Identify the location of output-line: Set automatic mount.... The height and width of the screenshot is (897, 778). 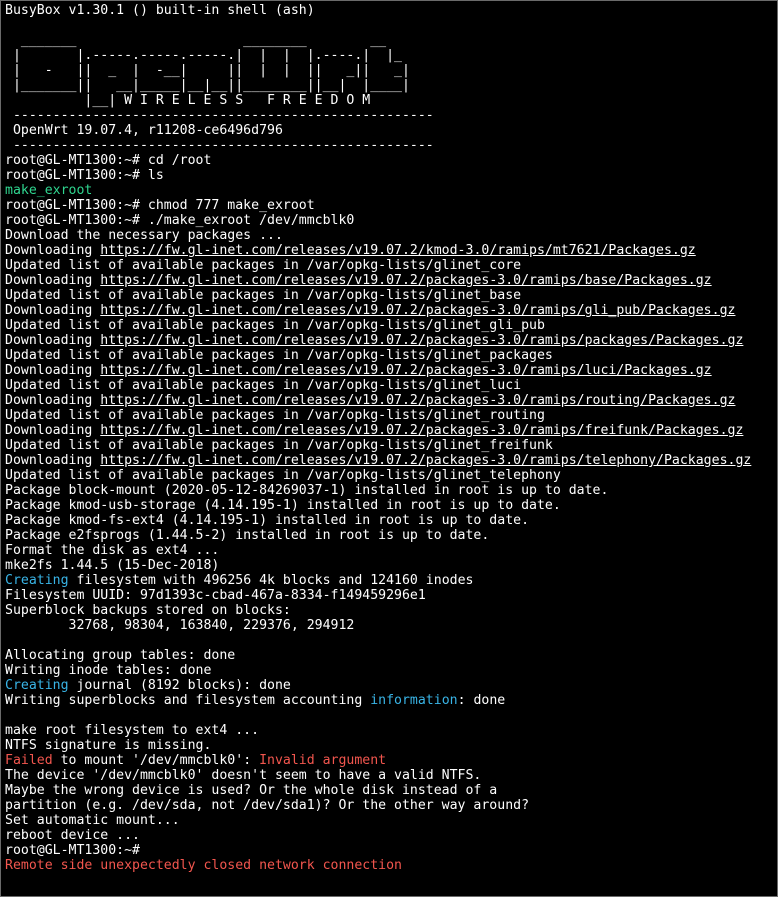
(391, 820).